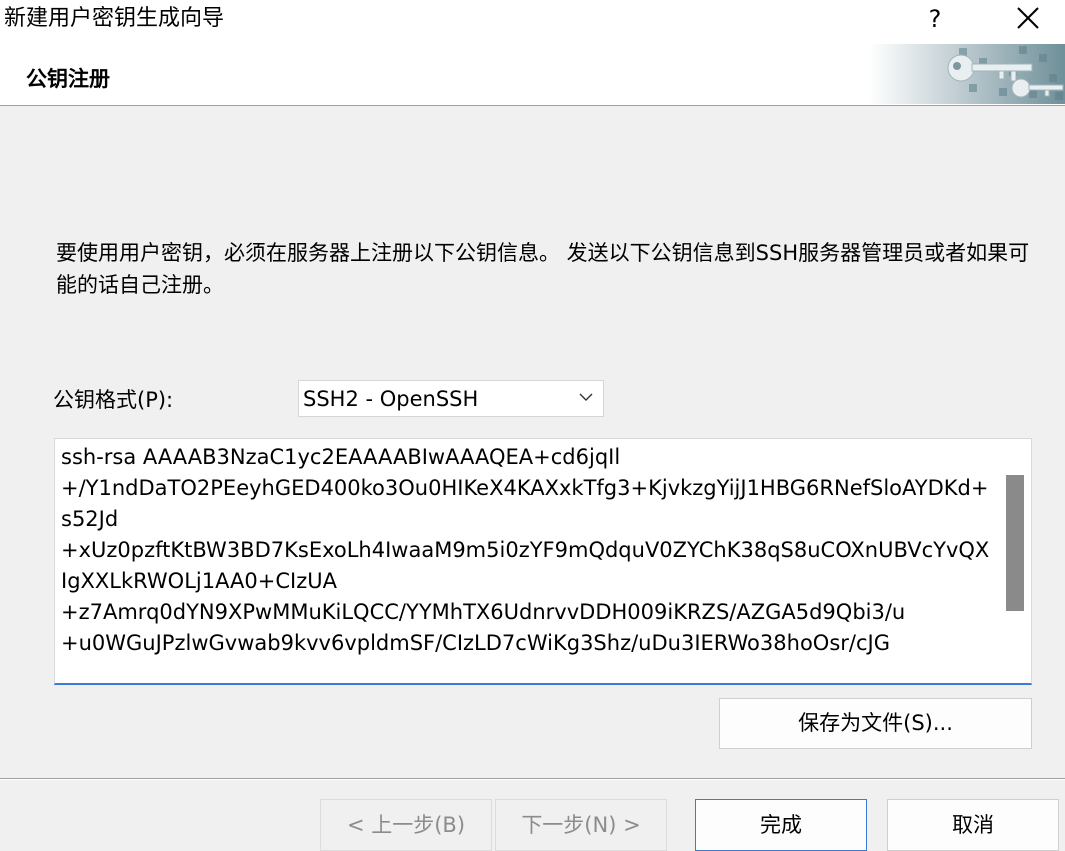 The height and width of the screenshot is (851, 1065). Describe the element at coordinates (406, 825) in the screenshot. I see `back-button: < 上一步(B)` at that location.